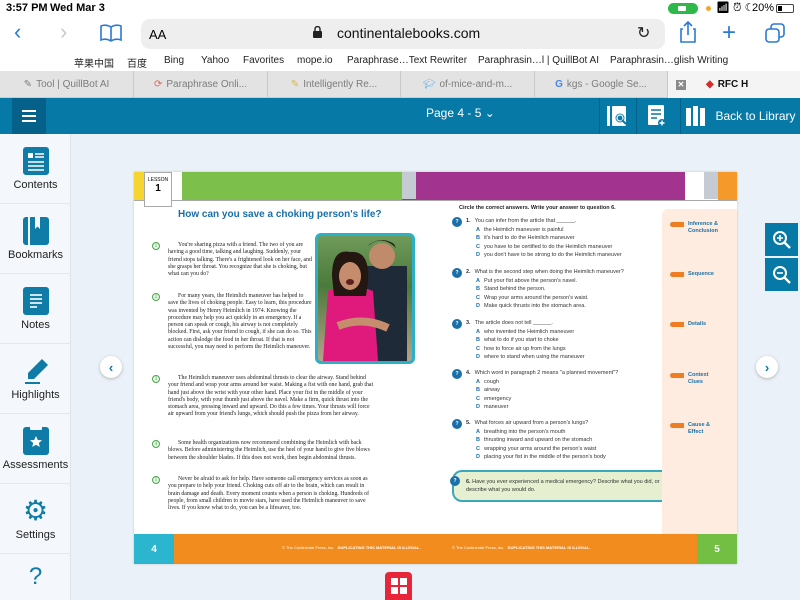  What do you see at coordinates (35, 449) in the screenshot?
I see `sidebar-item-assessments: Assessments` at bounding box center [35, 449].